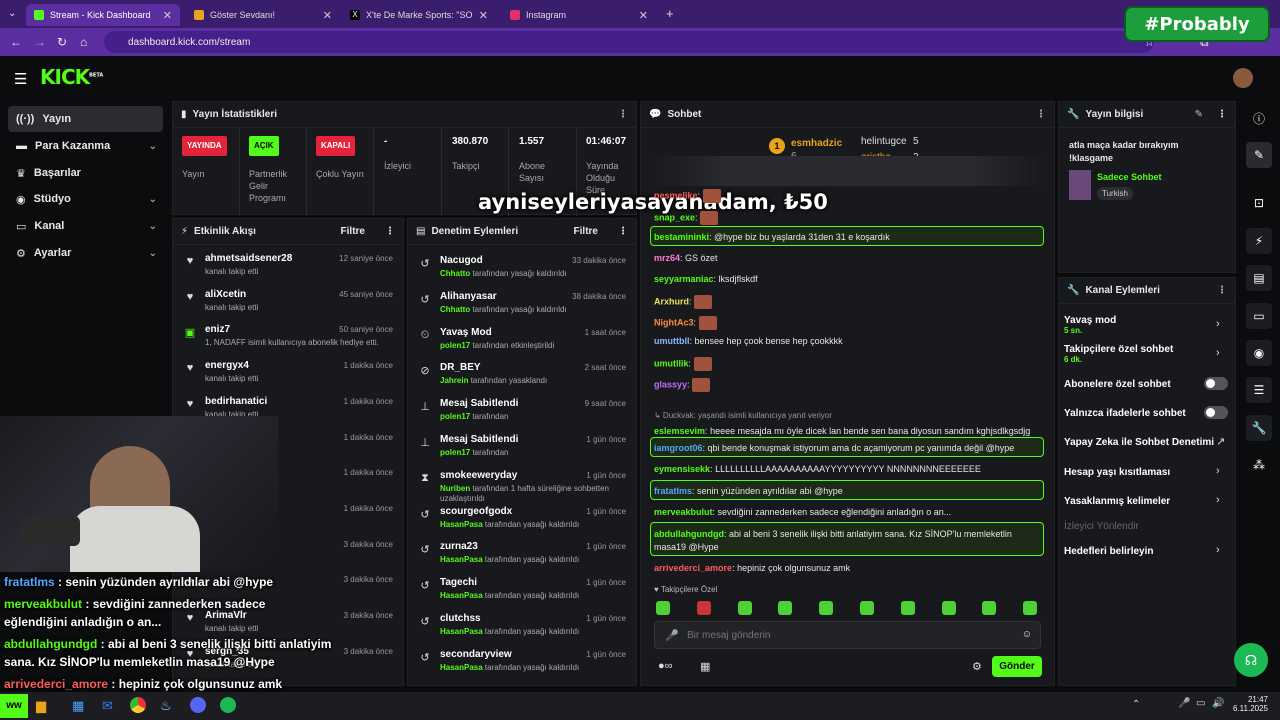 This screenshot has height=720, width=1280. I want to click on kick-logo: KICKBETA, so click(71, 77).